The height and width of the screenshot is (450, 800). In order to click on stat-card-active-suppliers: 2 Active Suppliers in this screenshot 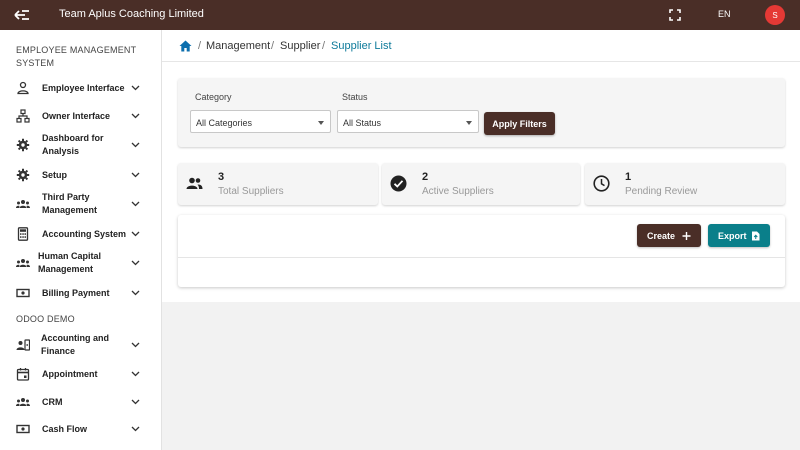, I will do `click(481, 184)`.